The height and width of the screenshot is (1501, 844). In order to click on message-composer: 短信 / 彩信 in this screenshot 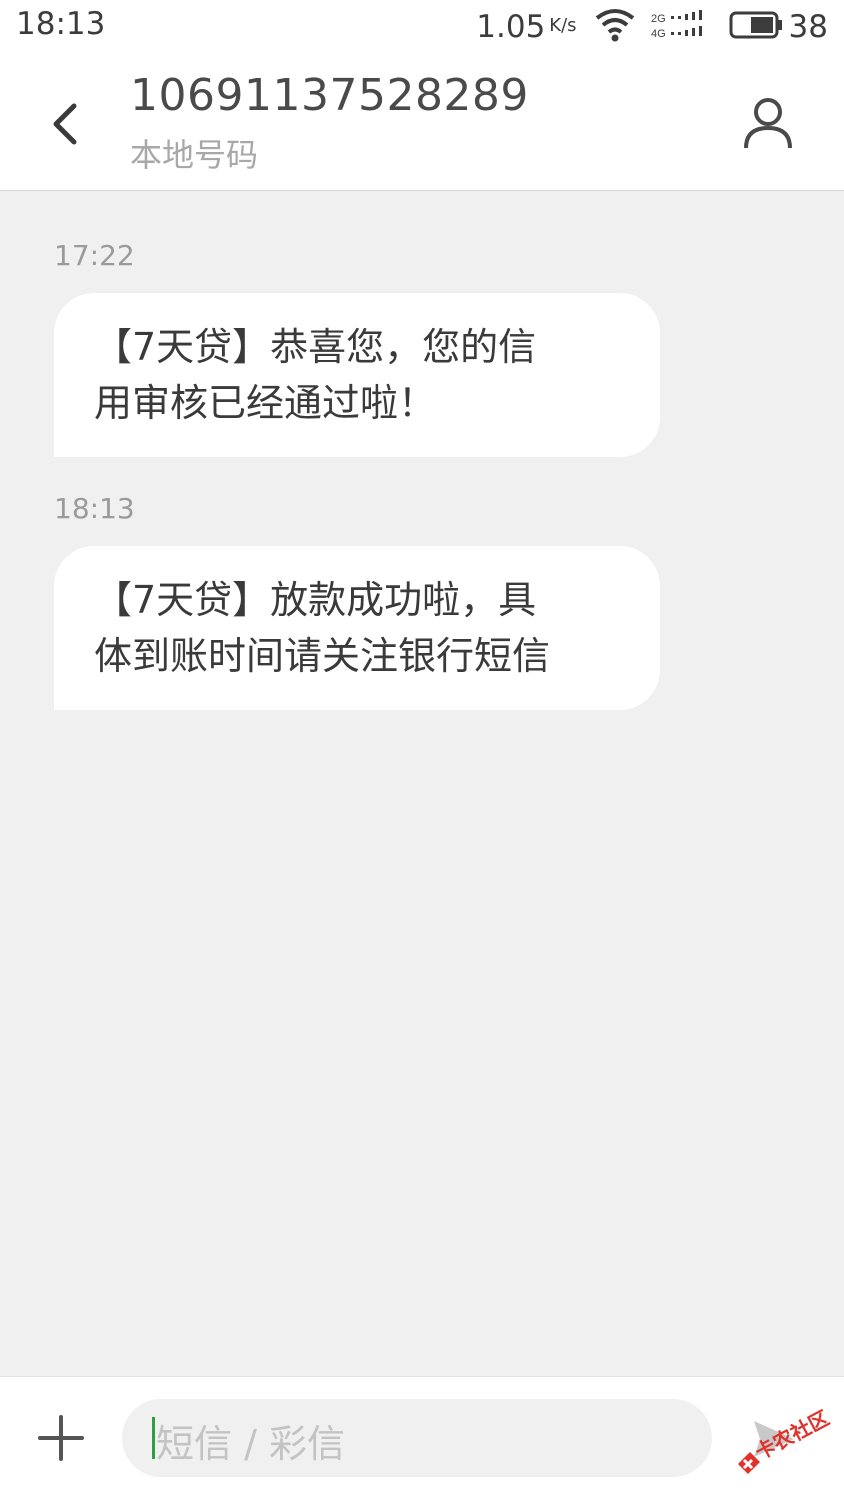, I will do `click(422, 1438)`.